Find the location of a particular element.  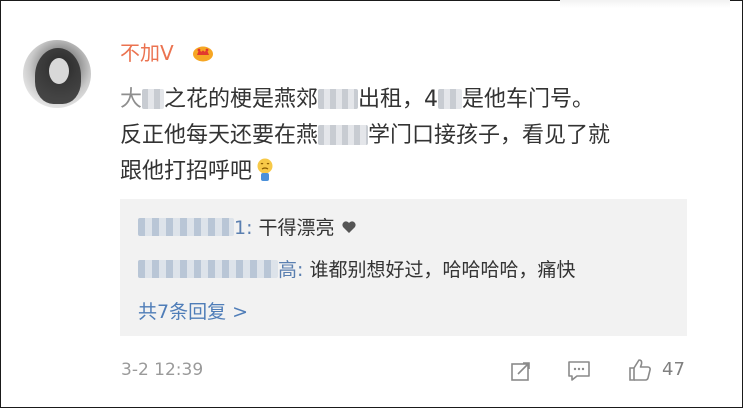

comment-line-2: 反正他每天还要在燕 学门口接孩子，看见了就 is located at coordinates (420, 136).